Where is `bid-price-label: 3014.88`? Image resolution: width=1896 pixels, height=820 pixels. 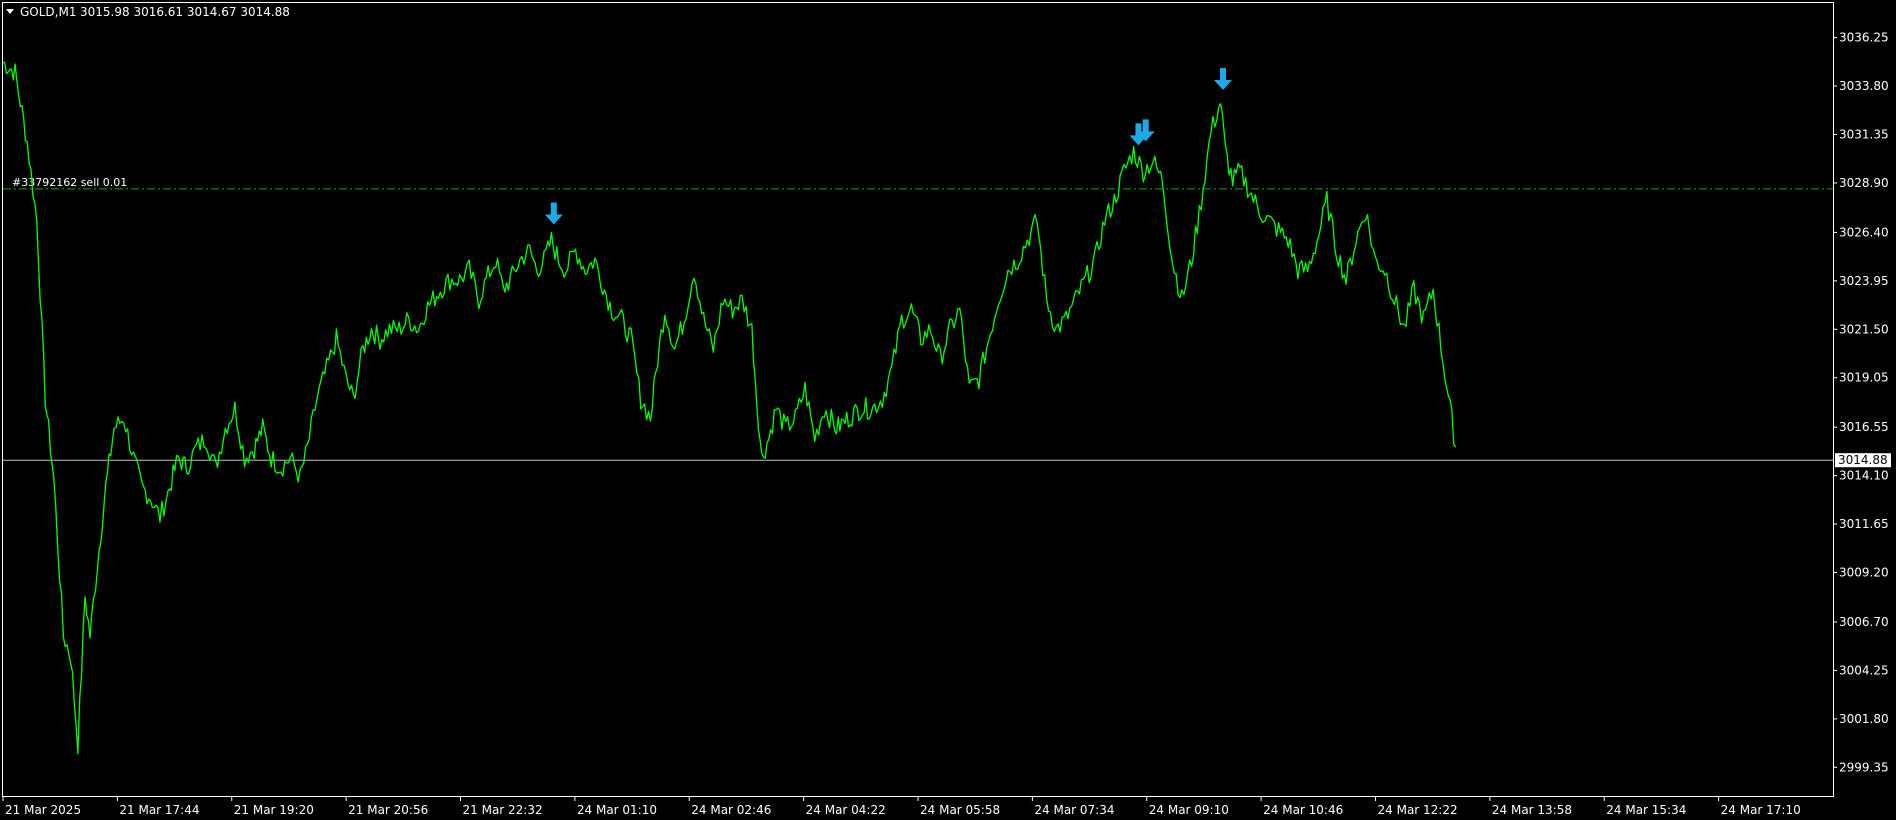
bid-price-label: 3014.88 is located at coordinates (1863, 460).